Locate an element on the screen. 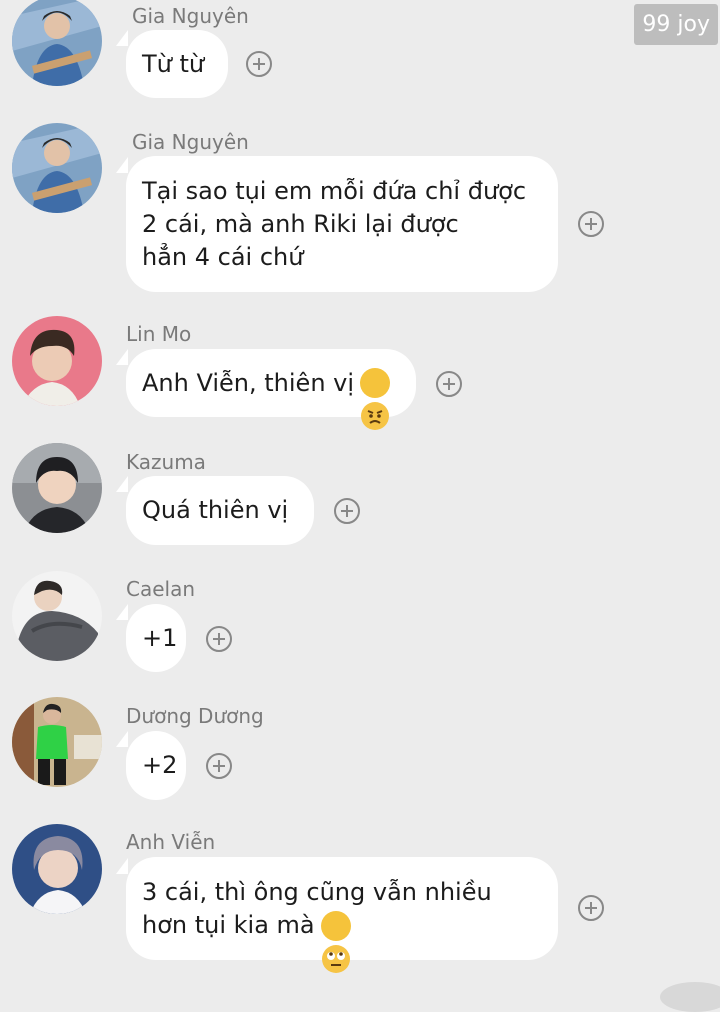 This screenshot has width=720, height=1012. eye-roll-face-icon is located at coordinates (335, 941).